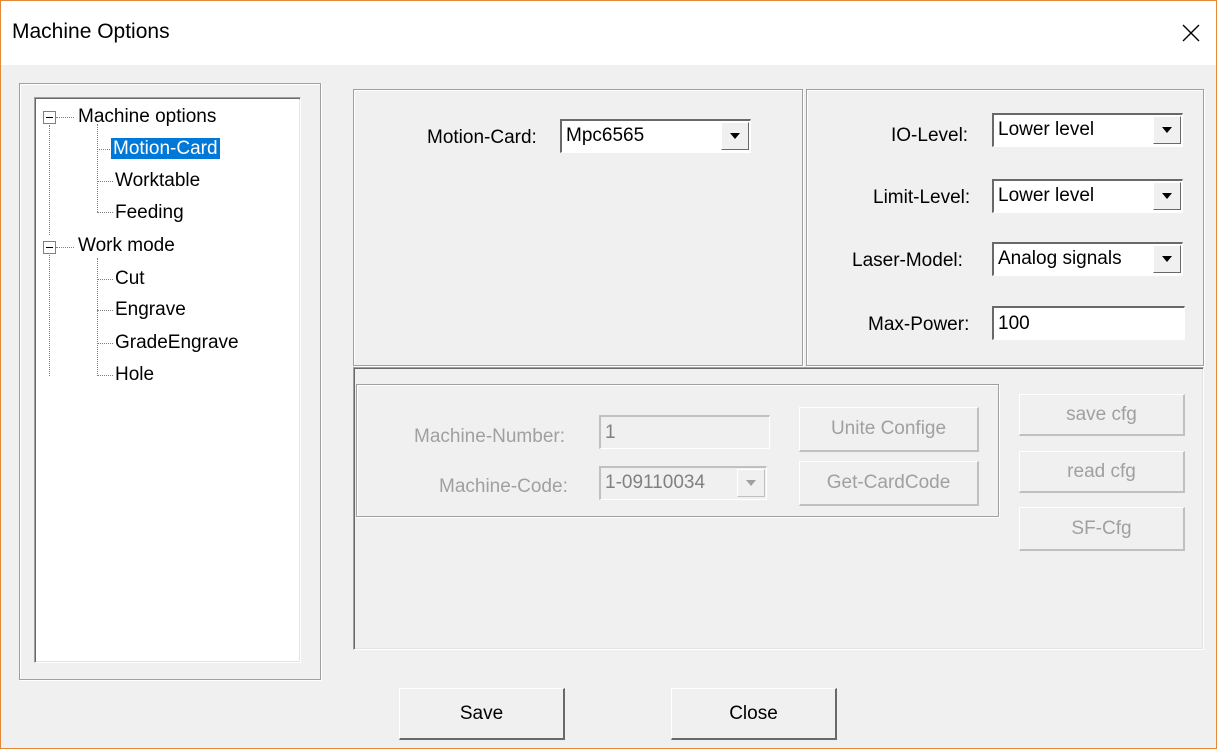 This screenshot has height=749, width=1217. I want to click on close-button: Close, so click(754, 714).